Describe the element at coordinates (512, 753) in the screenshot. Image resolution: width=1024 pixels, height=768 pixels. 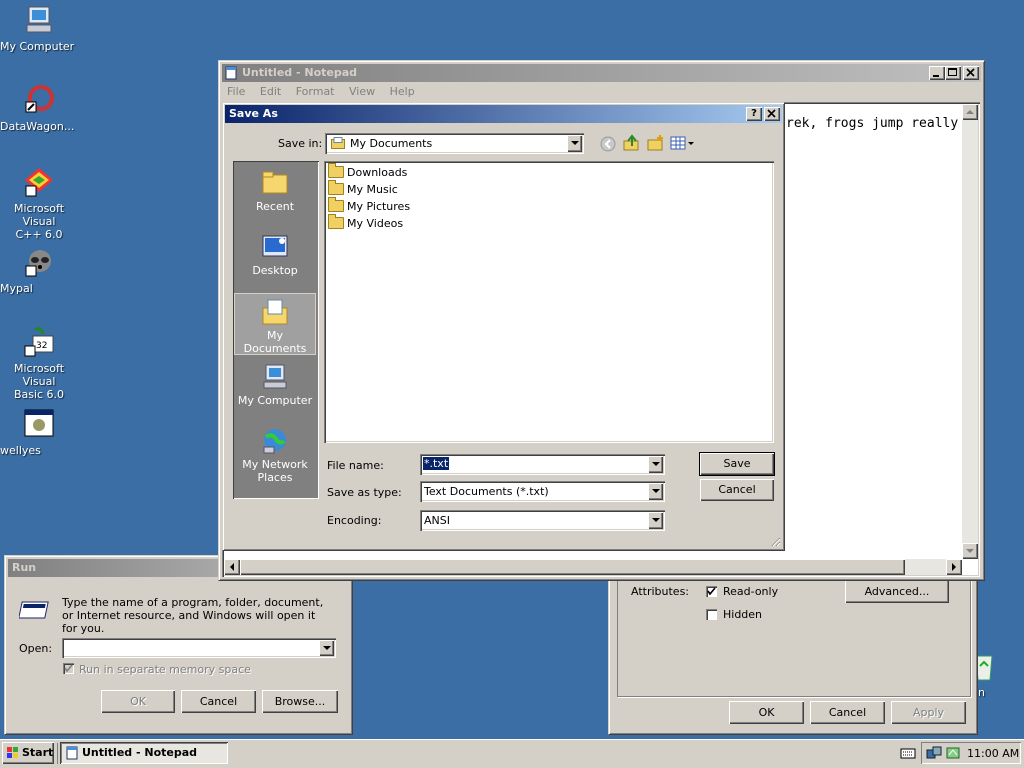
I see `taskbar: Start Untitled - Notepad 11:00 AM` at that location.